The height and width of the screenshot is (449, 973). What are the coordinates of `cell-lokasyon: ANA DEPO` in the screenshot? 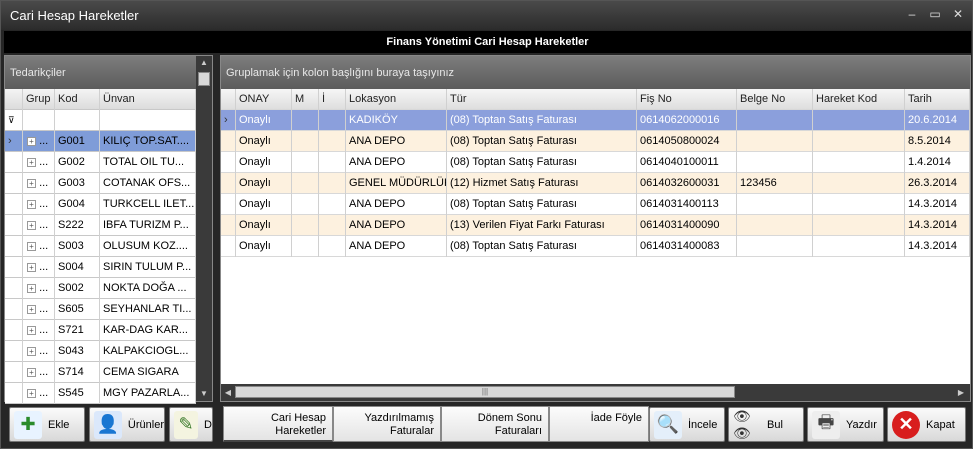 It's located at (396, 162).